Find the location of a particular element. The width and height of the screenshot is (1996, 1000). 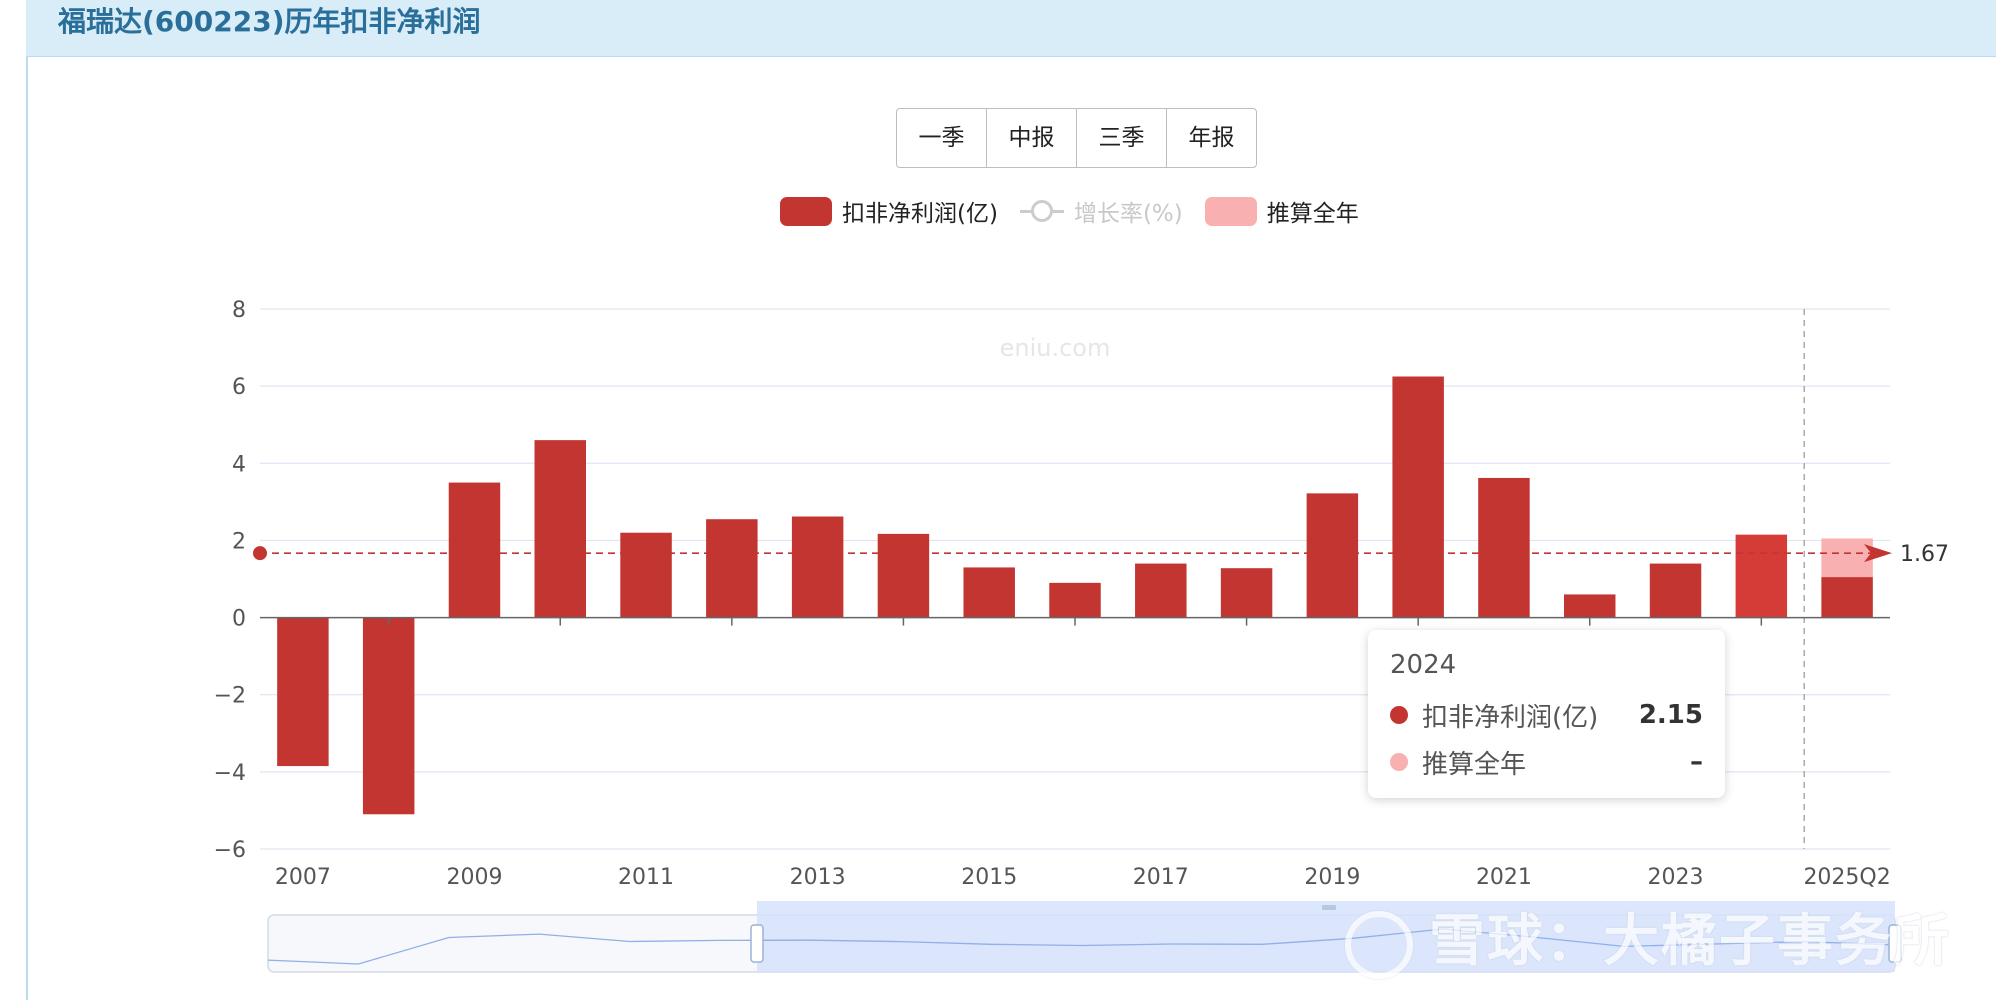

xueqiu-logo-icon is located at coordinates (1379, 944).